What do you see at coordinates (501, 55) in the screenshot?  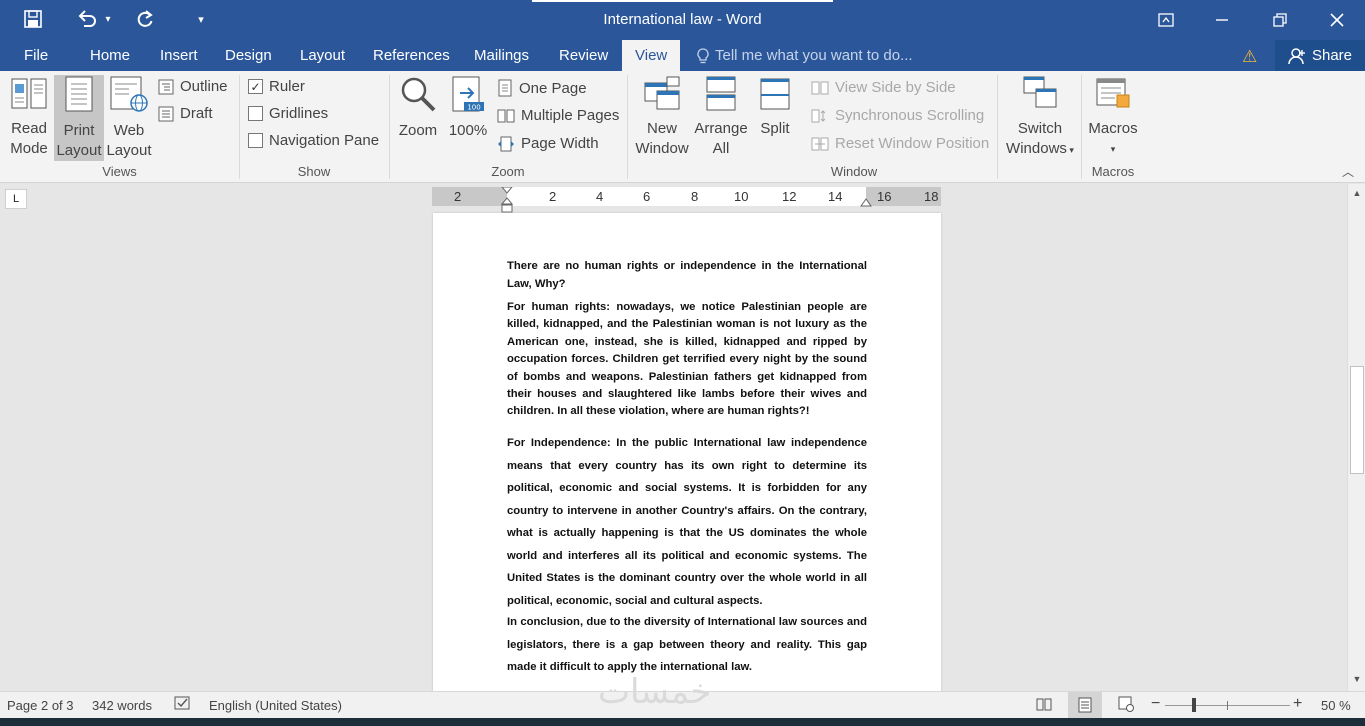 I see `tab-mailings: Mailings` at bounding box center [501, 55].